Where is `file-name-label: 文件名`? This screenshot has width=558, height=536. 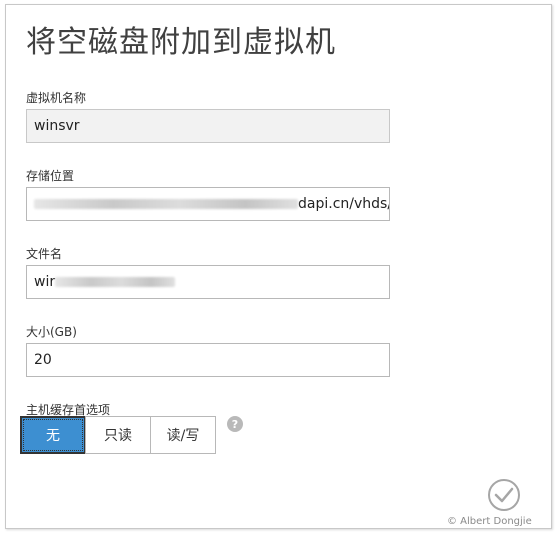
file-name-label: 文件名 is located at coordinates (44, 254).